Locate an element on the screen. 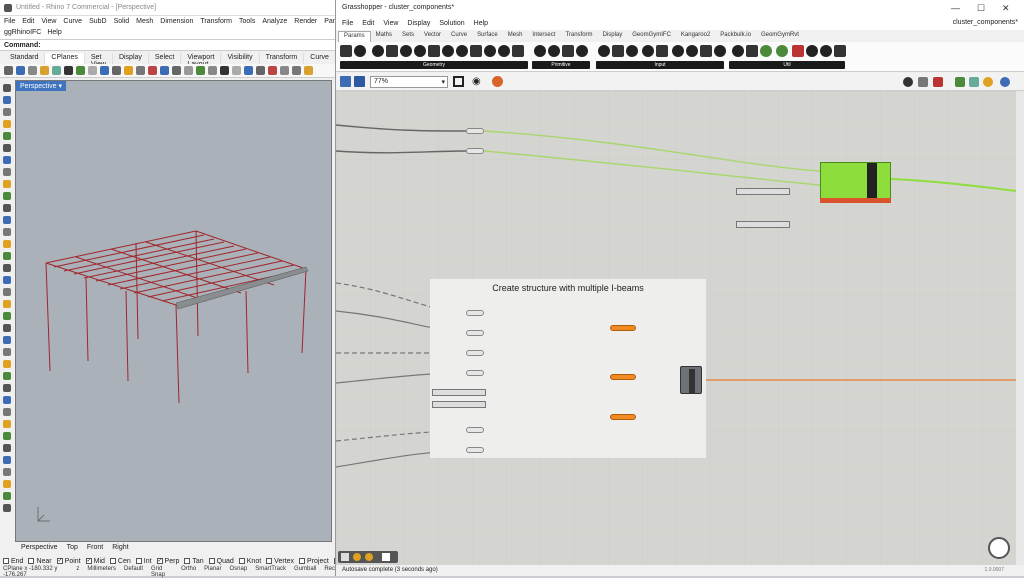 This screenshot has height=578, width=1024. osnap-perp: ✓ Perp is located at coordinates (167, 561).